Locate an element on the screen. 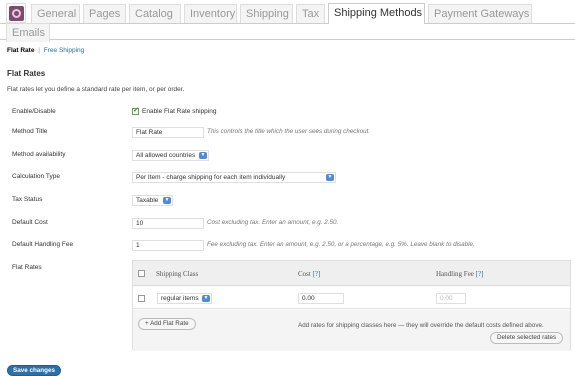 The width and height of the screenshot is (575, 376). row-fee-input: 0.00 is located at coordinates (451, 298).